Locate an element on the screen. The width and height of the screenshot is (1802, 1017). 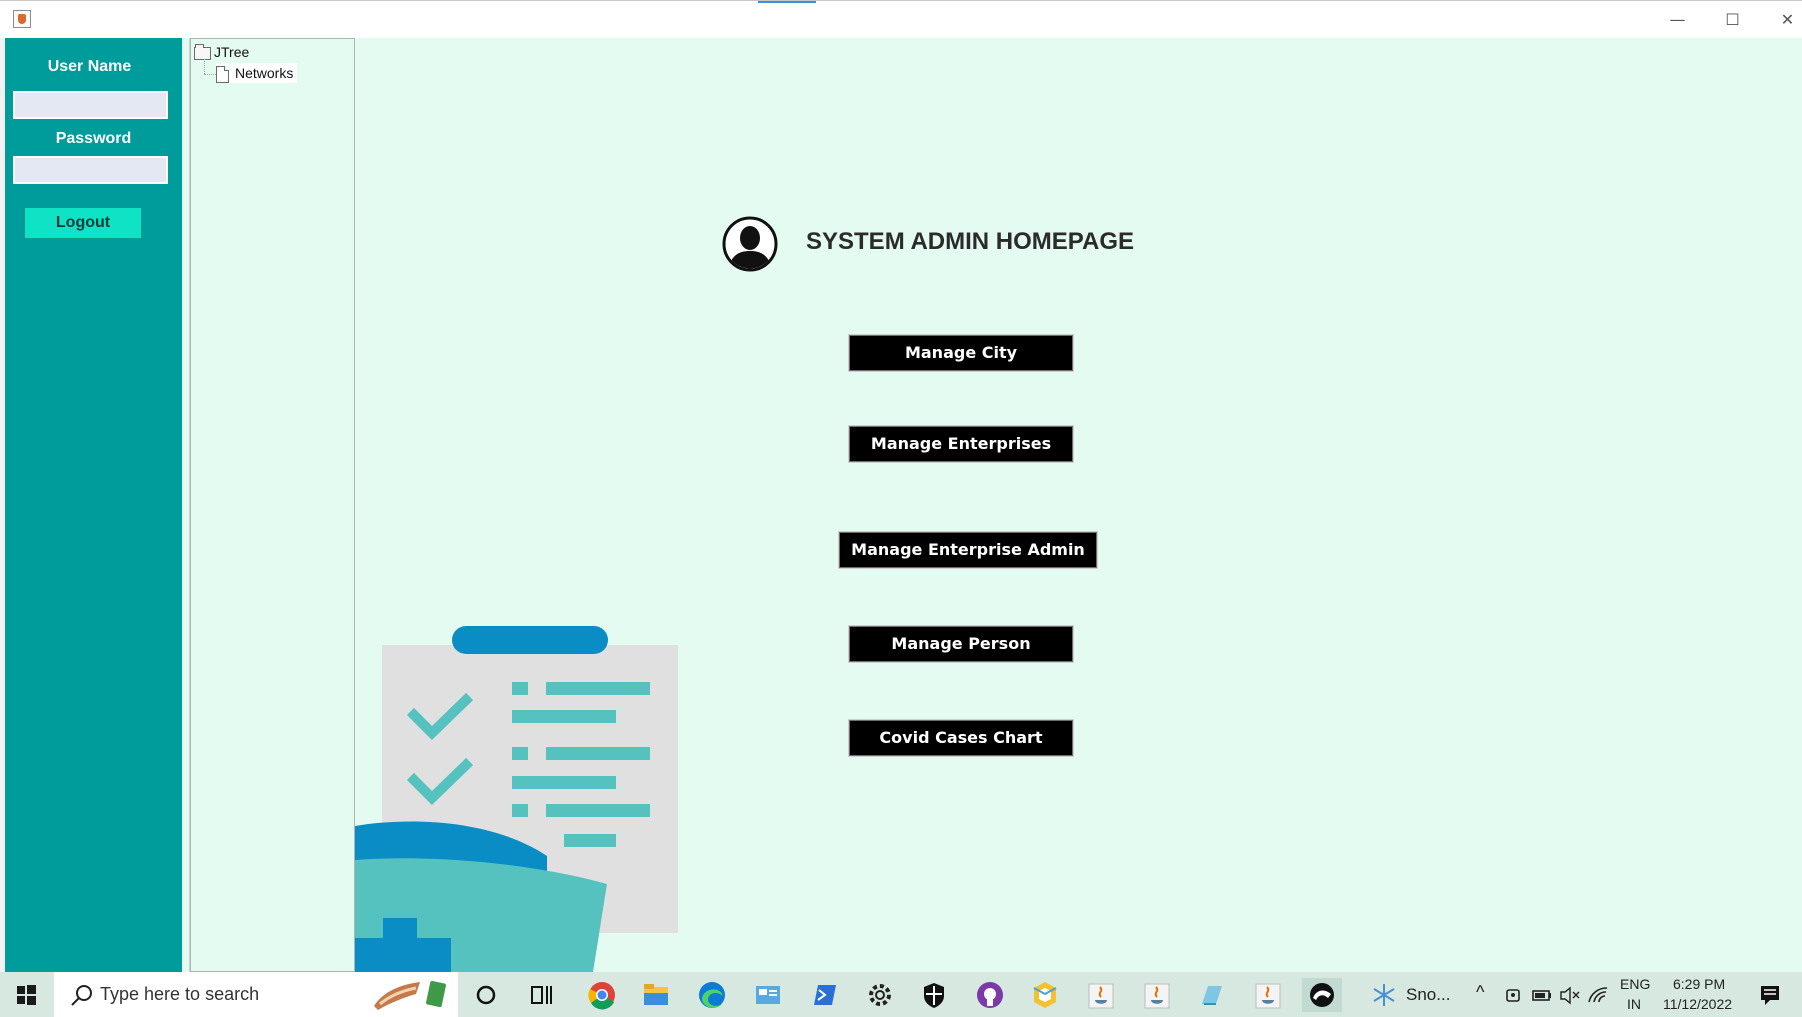
manage-enterprise-admin-button: Manage Enterprise Admin is located at coordinates (968, 550).